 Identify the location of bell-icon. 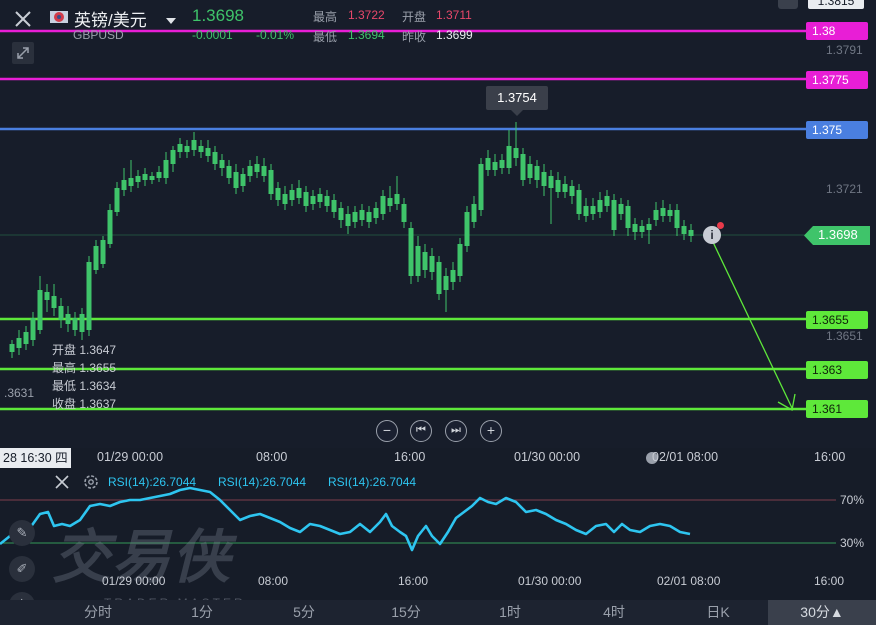
(788, 4).